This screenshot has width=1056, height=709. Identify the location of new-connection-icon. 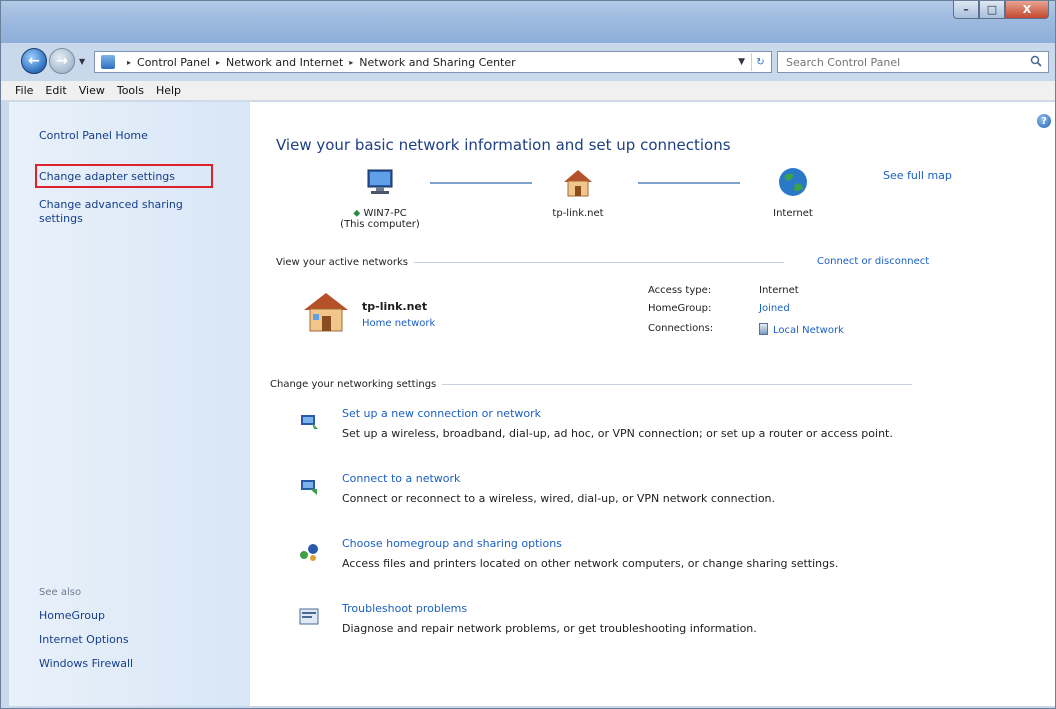
(309, 422).